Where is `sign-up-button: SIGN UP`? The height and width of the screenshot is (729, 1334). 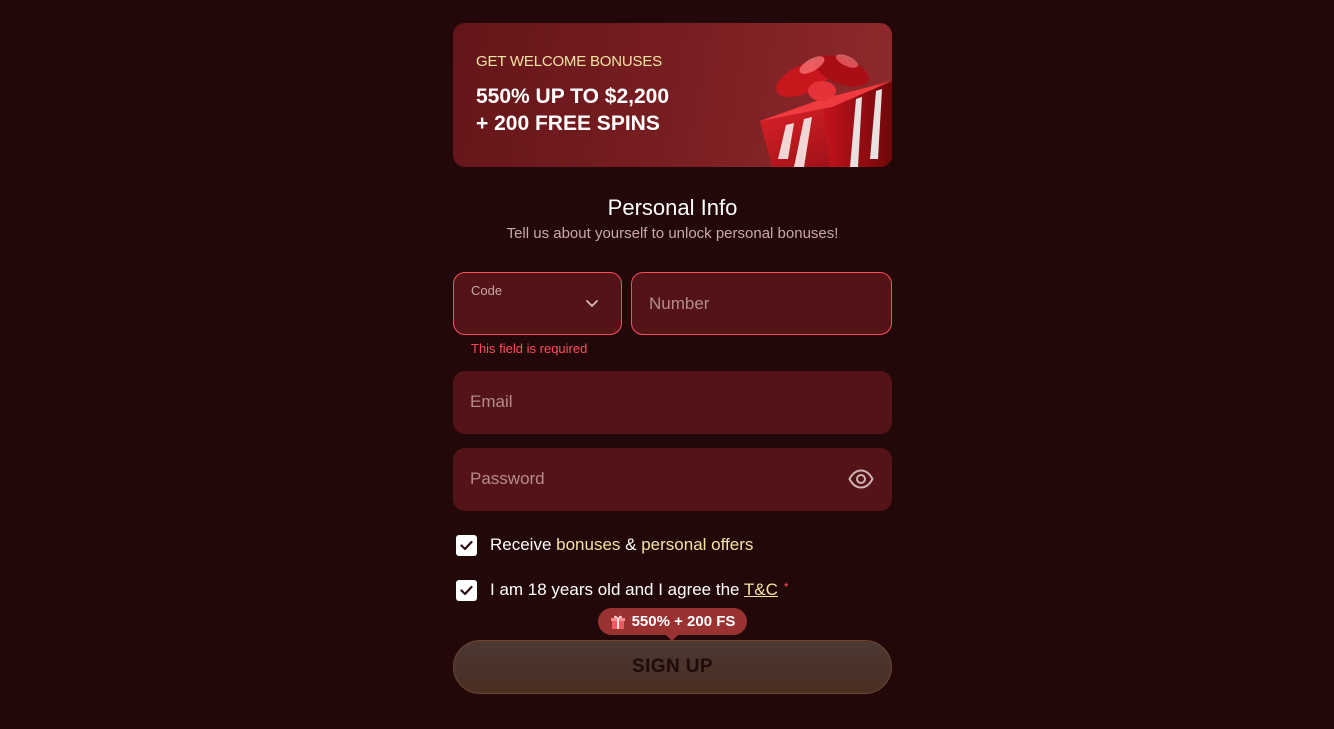 sign-up-button: SIGN UP is located at coordinates (672, 667).